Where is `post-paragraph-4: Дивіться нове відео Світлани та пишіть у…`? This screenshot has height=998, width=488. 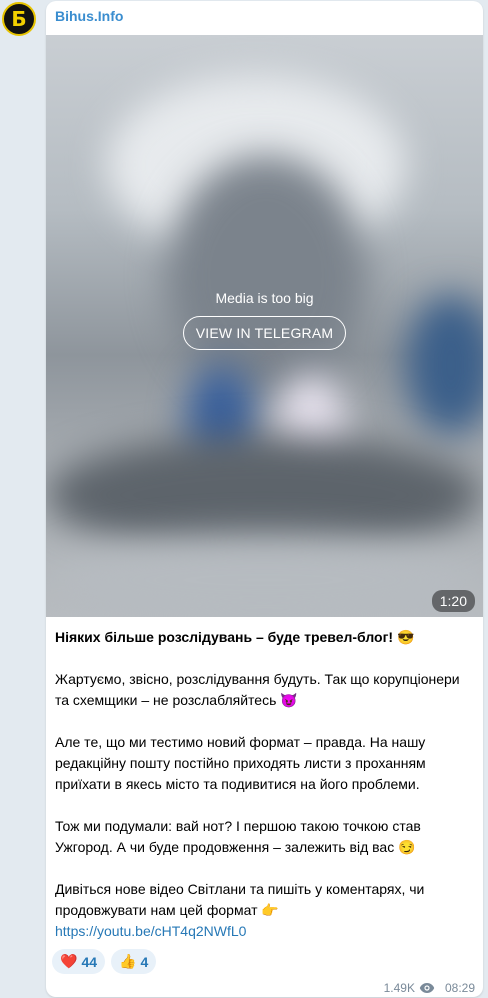 post-paragraph-4: Дивіться нове відео Світлани та пишіть у… is located at coordinates (240, 899).